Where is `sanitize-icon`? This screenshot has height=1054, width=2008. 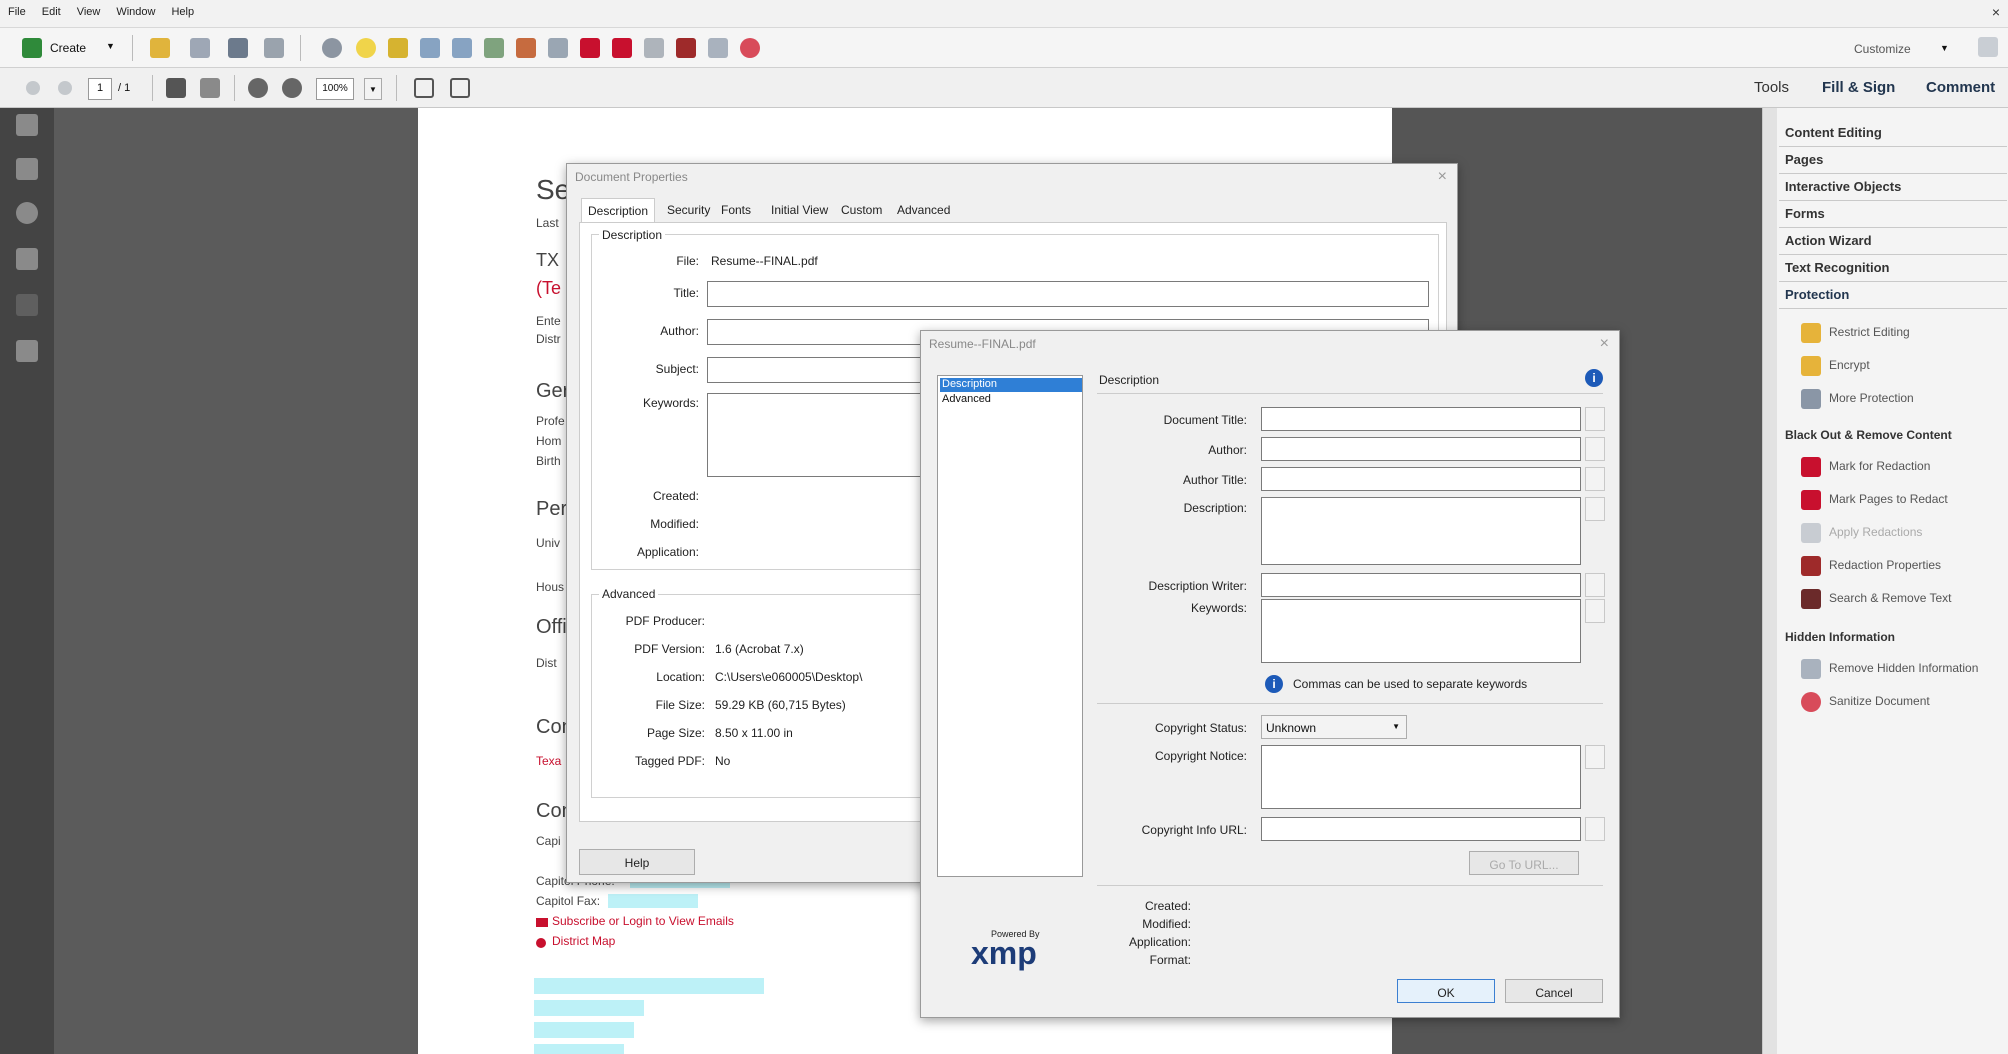 sanitize-icon is located at coordinates (750, 48).